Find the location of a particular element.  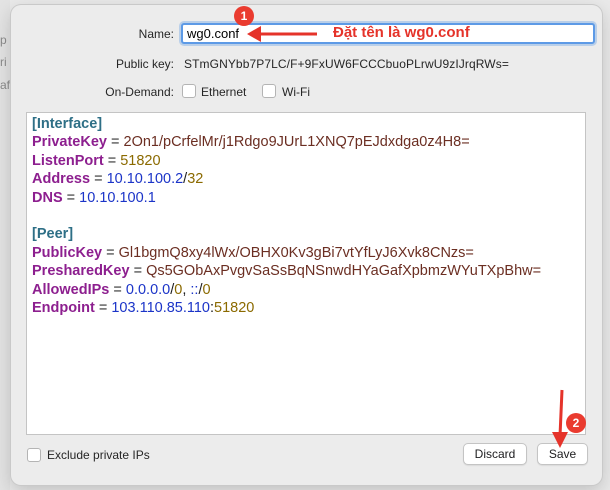

config-key: Endpoint is located at coordinates (63, 307).